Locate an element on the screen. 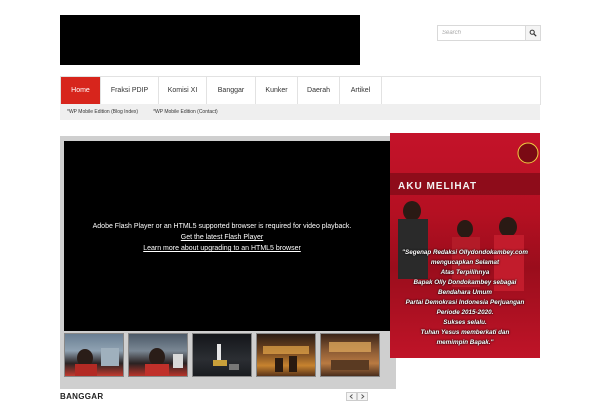  flash-player-link: Get the latest Flash Player is located at coordinates (222, 237).